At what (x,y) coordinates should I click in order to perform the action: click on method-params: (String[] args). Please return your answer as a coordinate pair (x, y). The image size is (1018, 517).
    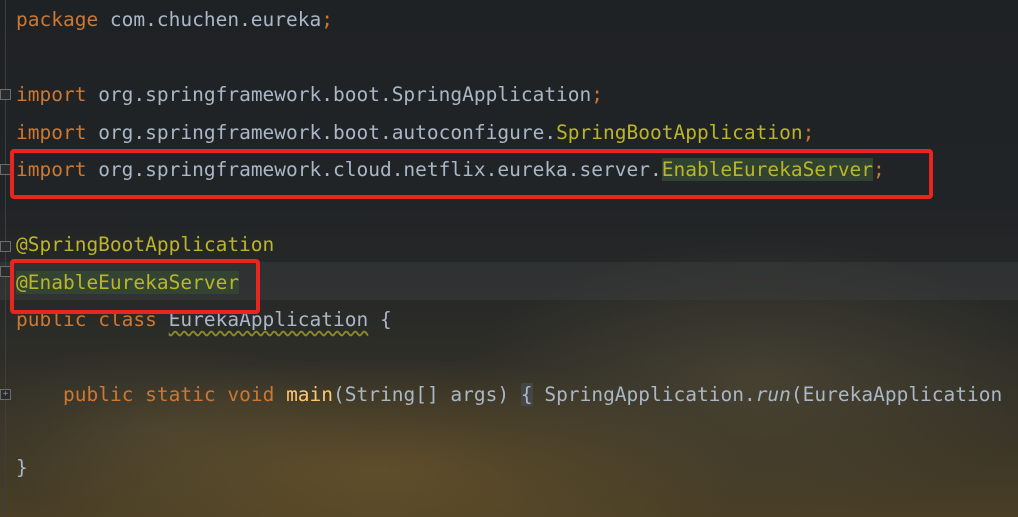
    Looking at the image, I should click on (427, 394).